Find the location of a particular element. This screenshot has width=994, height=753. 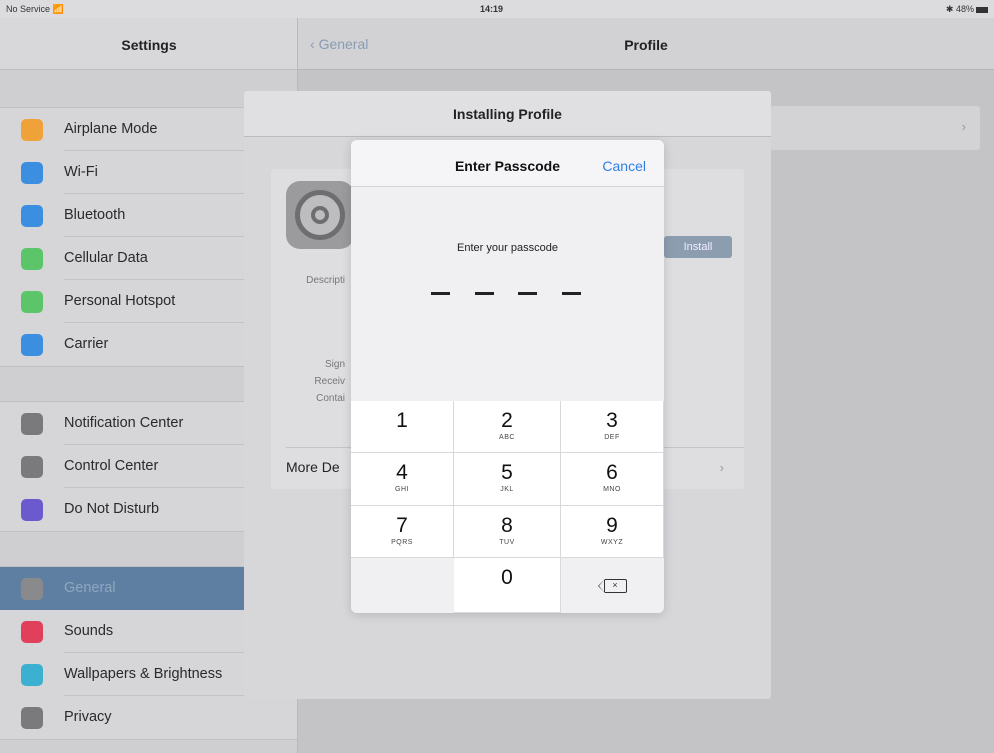

description-label: Descripti is located at coordinates (325, 280).